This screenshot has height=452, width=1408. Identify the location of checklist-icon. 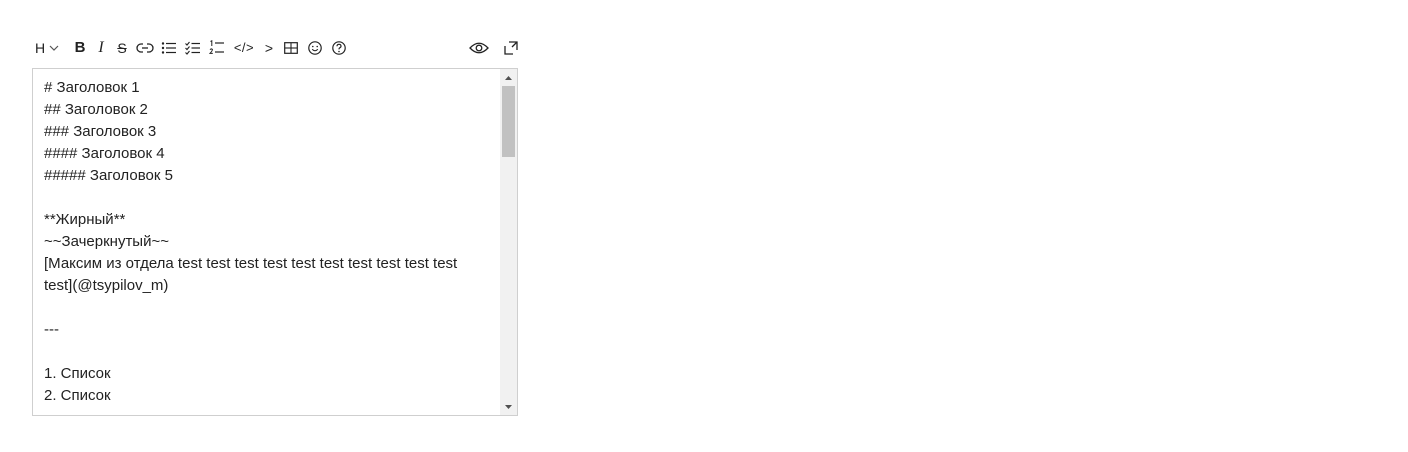
(193, 48).